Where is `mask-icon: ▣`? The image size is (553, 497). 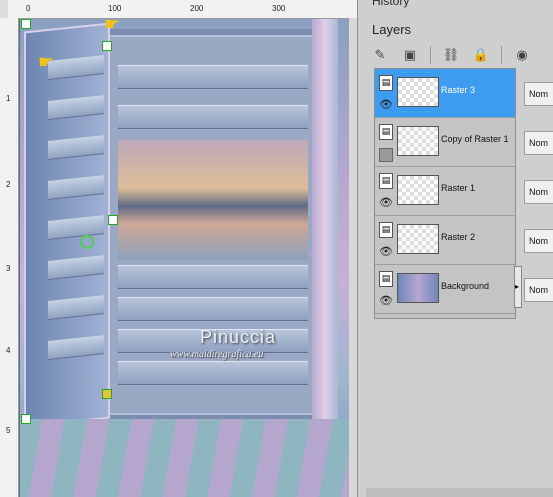
mask-icon: ▣ is located at coordinates (410, 55).